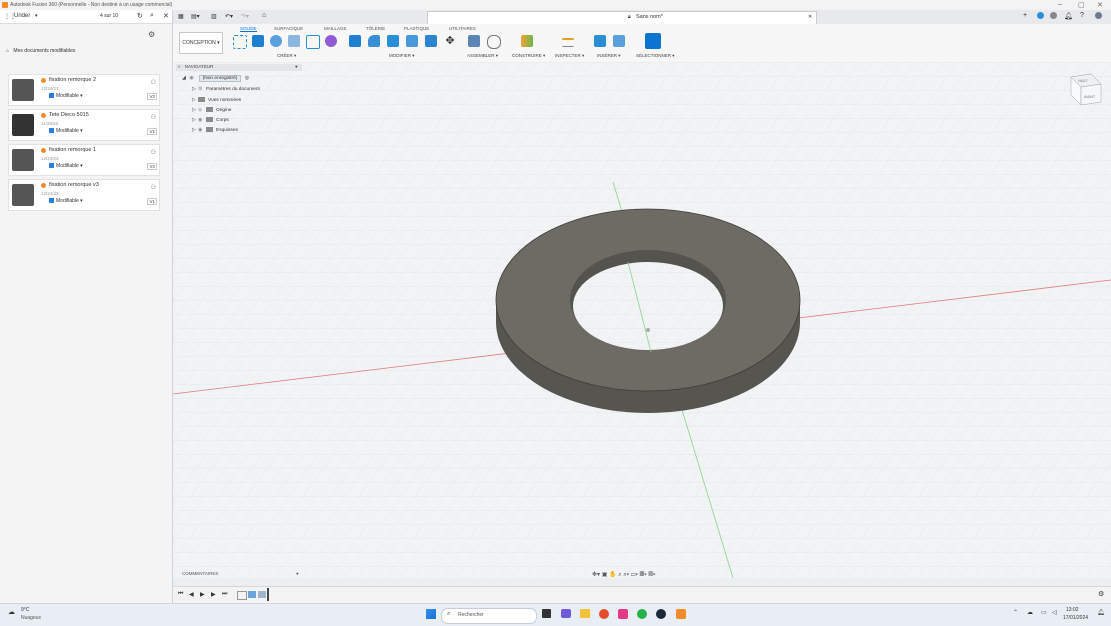  What do you see at coordinates (201, 43) in the screenshot?
I see `workspace-switcher: CONCEPTION ▾` at bounding box center [201, 43].